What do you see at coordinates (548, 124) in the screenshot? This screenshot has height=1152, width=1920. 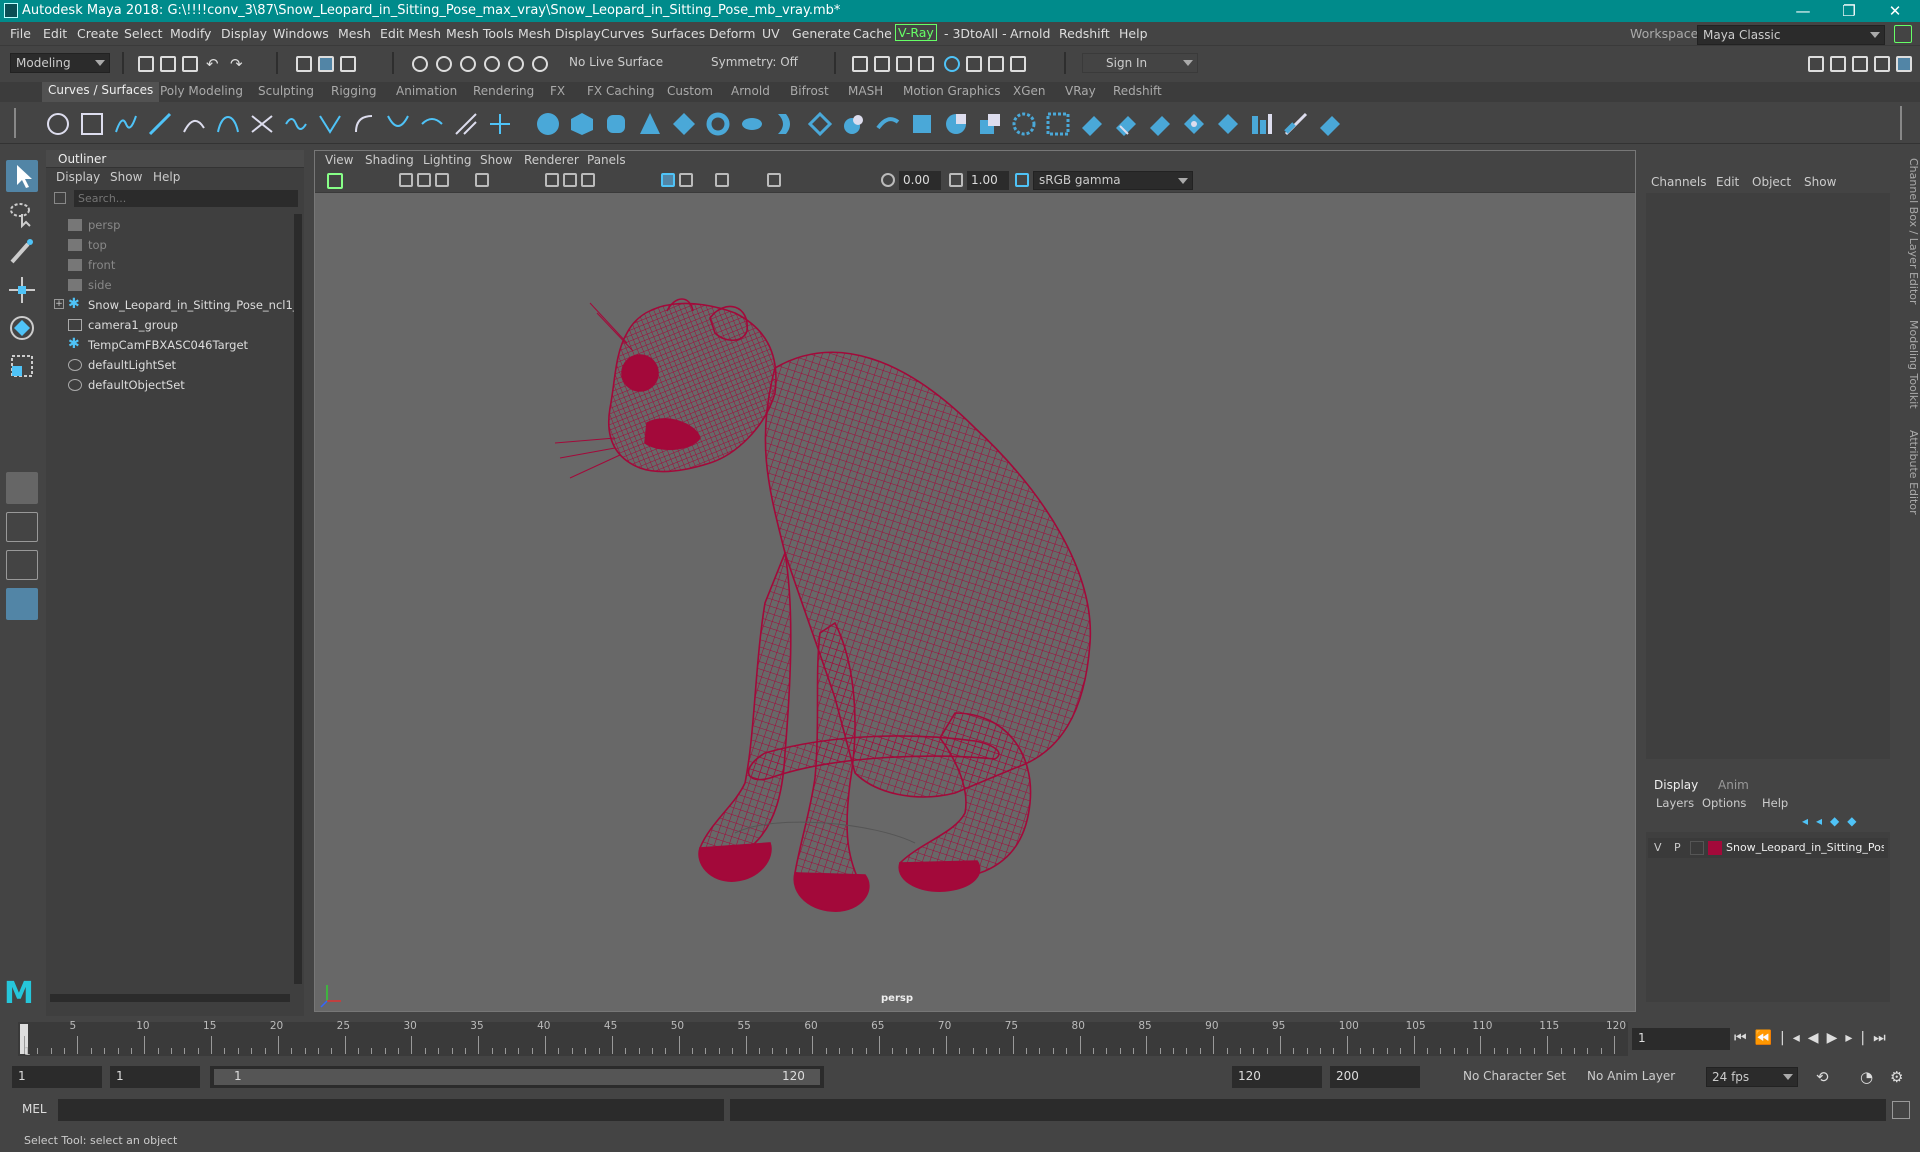 I see `nurbs-sphere-icon` at bounding box center [548, 124].